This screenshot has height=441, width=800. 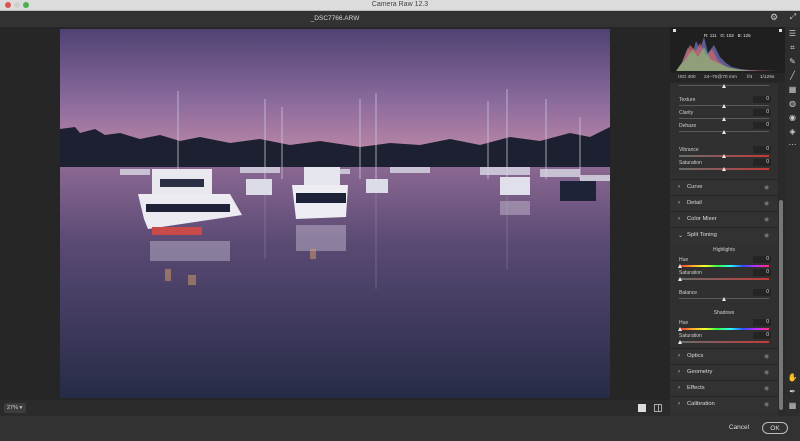 I want to click on chevron-down-icon: ⌄, so click(x=681, y=236).